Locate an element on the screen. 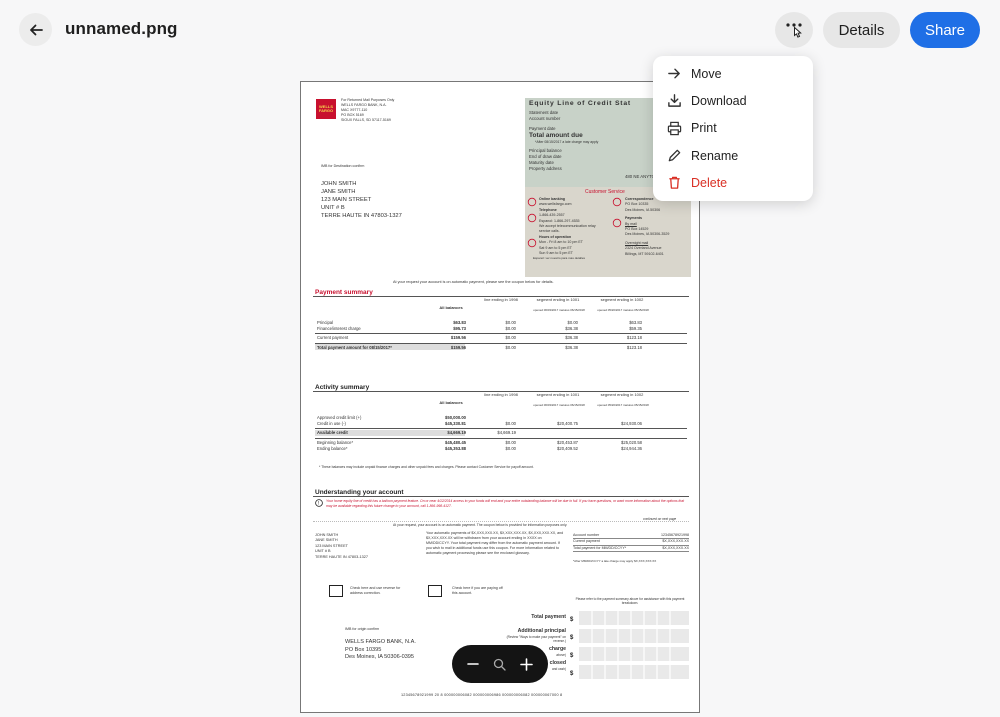  activity-summary-title: Activity summary is located at coordinates (342, 387).